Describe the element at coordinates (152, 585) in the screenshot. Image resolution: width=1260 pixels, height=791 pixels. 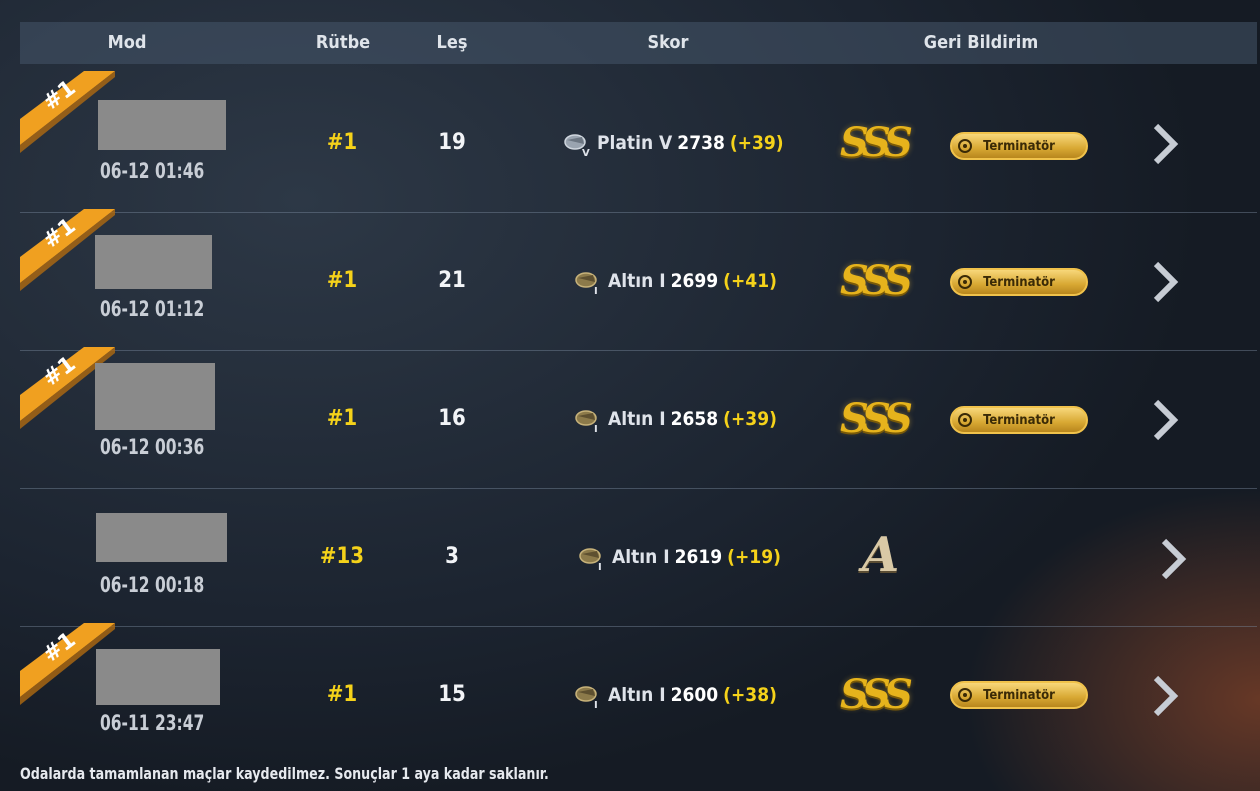
I see `match-date: 06-12 00:18` at that location.